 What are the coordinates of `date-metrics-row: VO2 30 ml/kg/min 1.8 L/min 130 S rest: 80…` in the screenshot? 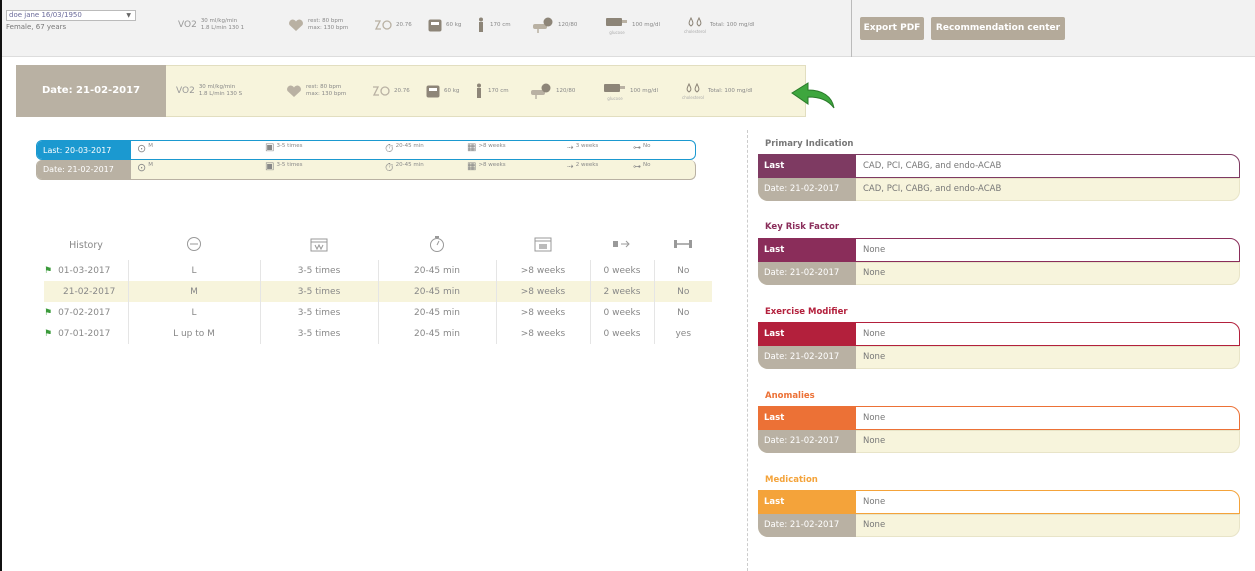 It's located at (486, 91).